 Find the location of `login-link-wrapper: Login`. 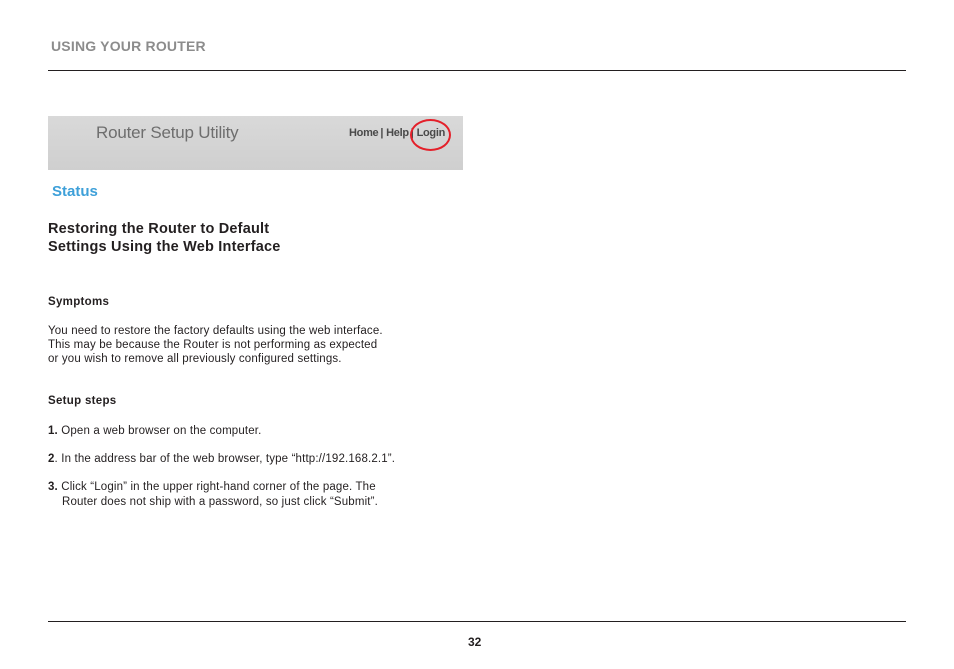

login-link-wrapper: Login is located at coordinates (430, 135).